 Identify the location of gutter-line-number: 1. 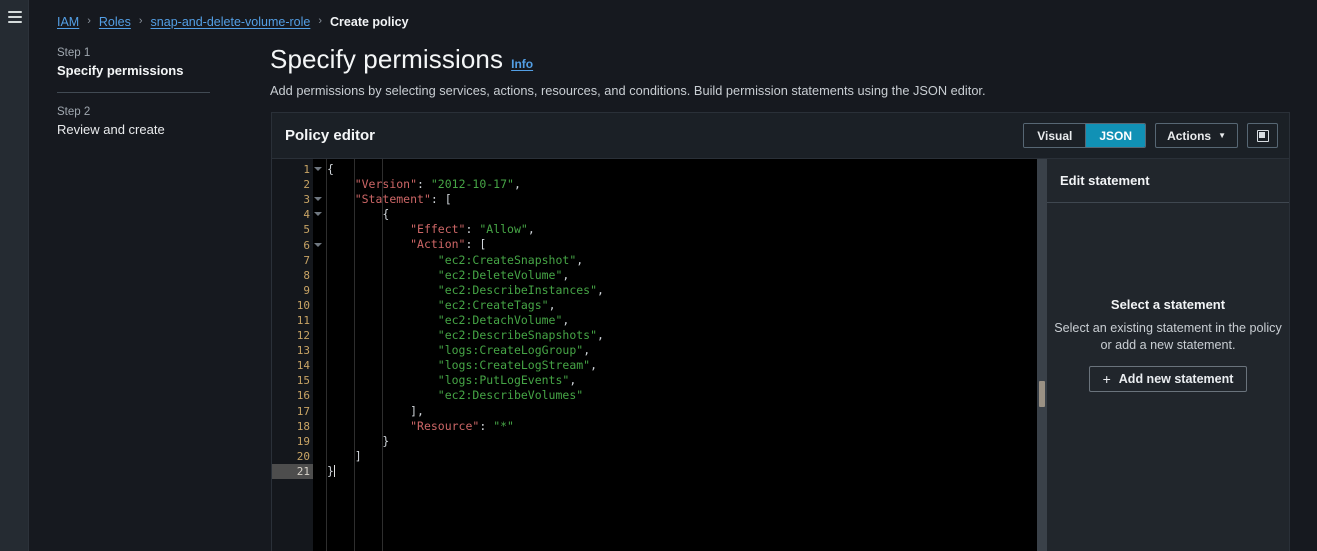
(297, 169).